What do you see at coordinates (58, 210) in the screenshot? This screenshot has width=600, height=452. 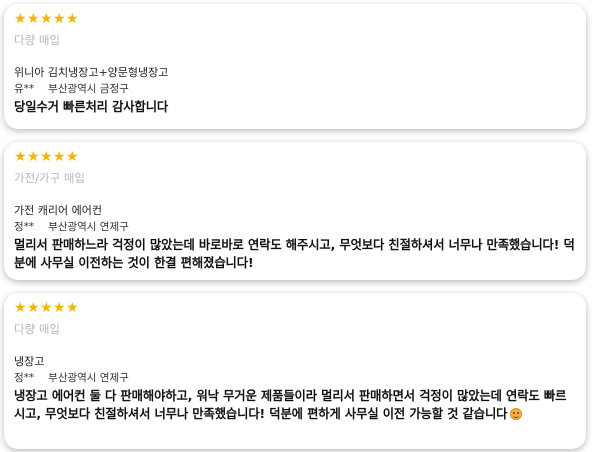 I see `review-product: 가전 캐리어 에어컨` at bounding box center [58, 210].